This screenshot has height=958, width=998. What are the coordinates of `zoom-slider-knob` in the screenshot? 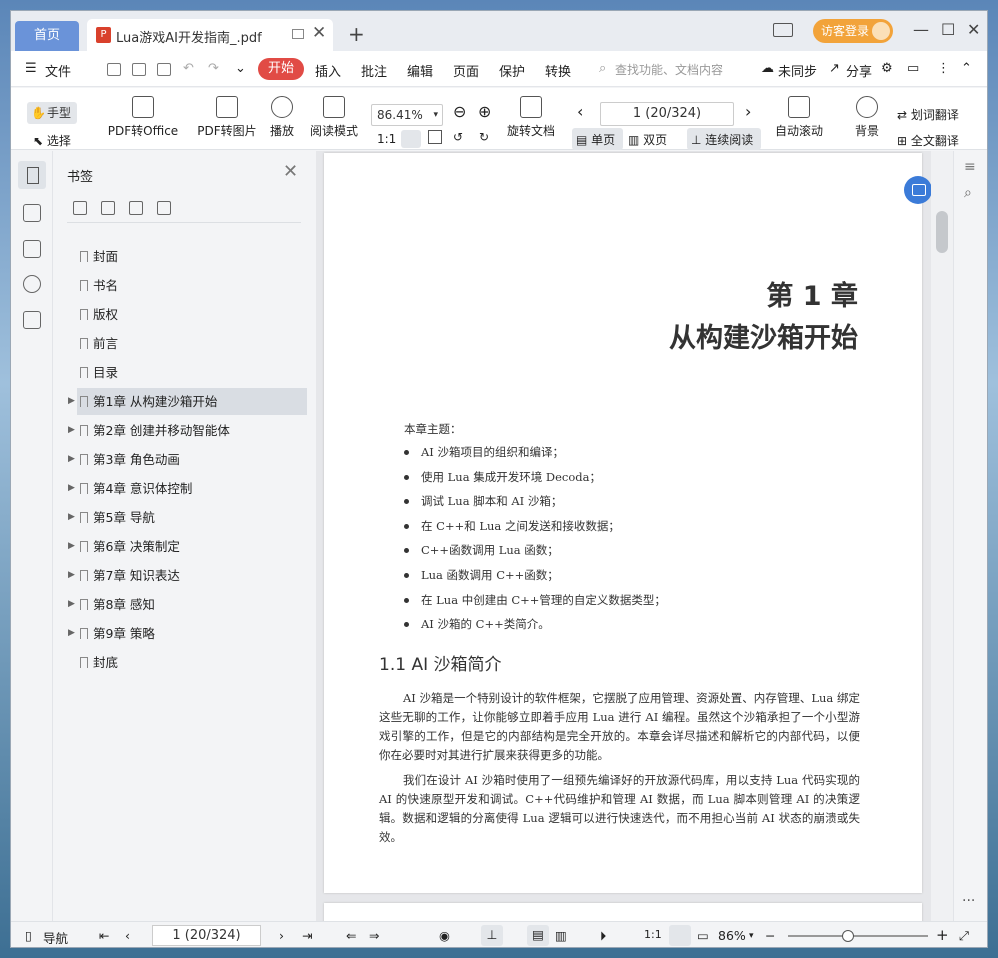 It's located at (847, 936).